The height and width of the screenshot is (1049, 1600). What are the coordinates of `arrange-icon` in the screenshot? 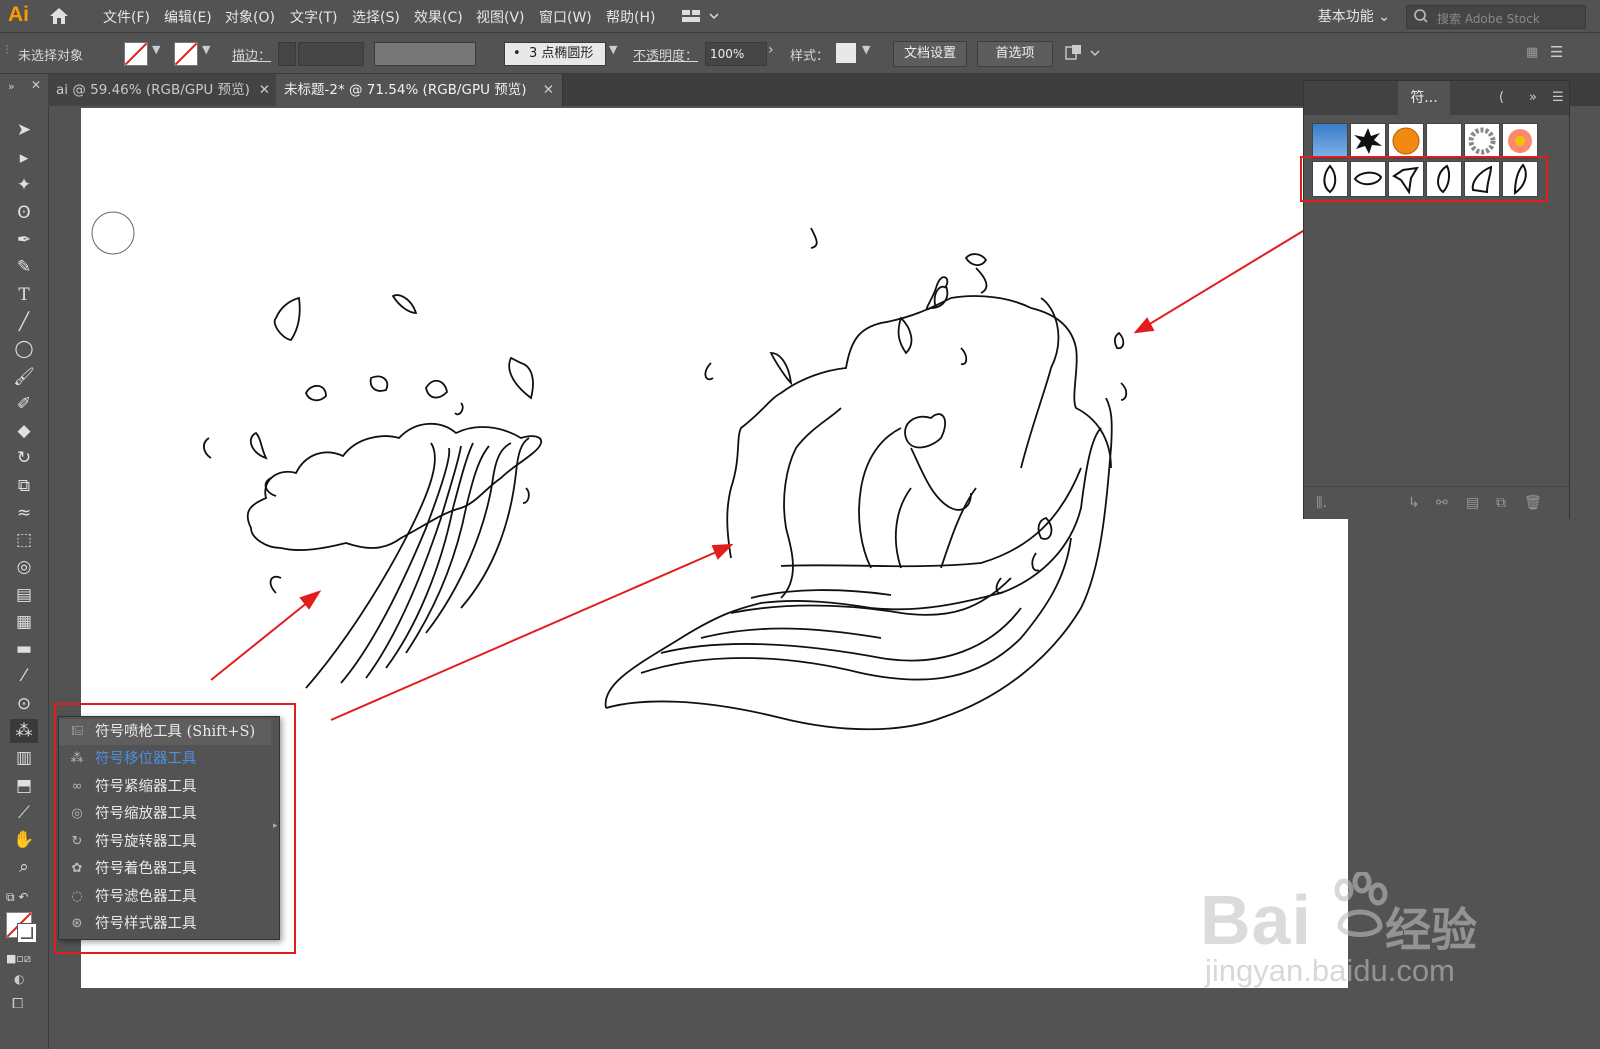 It's located at (1084, 55).